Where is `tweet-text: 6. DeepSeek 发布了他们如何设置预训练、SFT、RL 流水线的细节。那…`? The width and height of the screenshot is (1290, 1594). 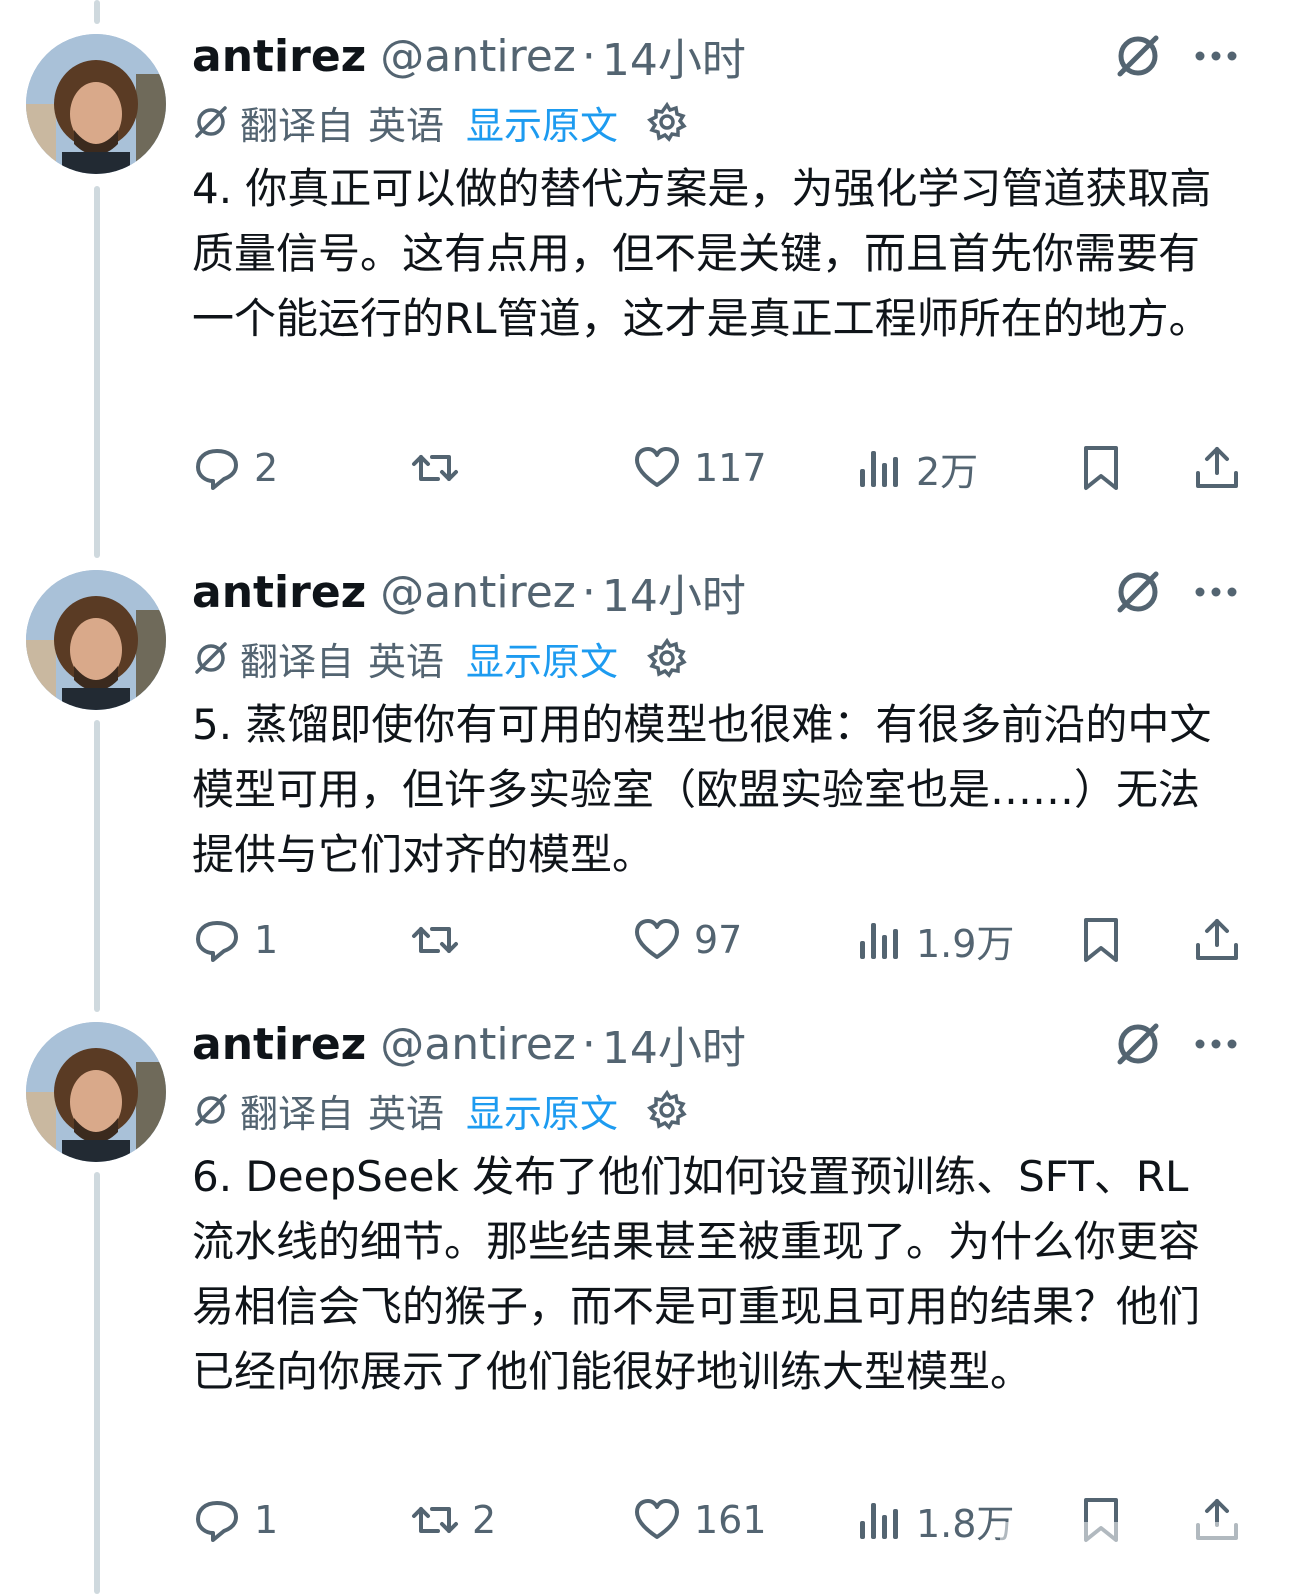 tweet-text: 6. DeepSeek 发布了他们如何设置预训练、SFT、RL 流水线的细节。那… is located at coordinates (696, 1274).